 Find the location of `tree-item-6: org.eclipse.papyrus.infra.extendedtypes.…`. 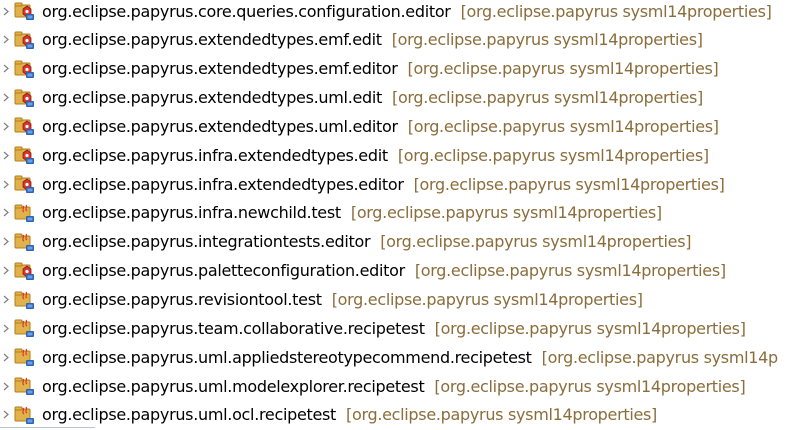

tree-item-6: org.eclipse.papyrus.infra.extendedtypes.… is located at coordinates (354, 155).